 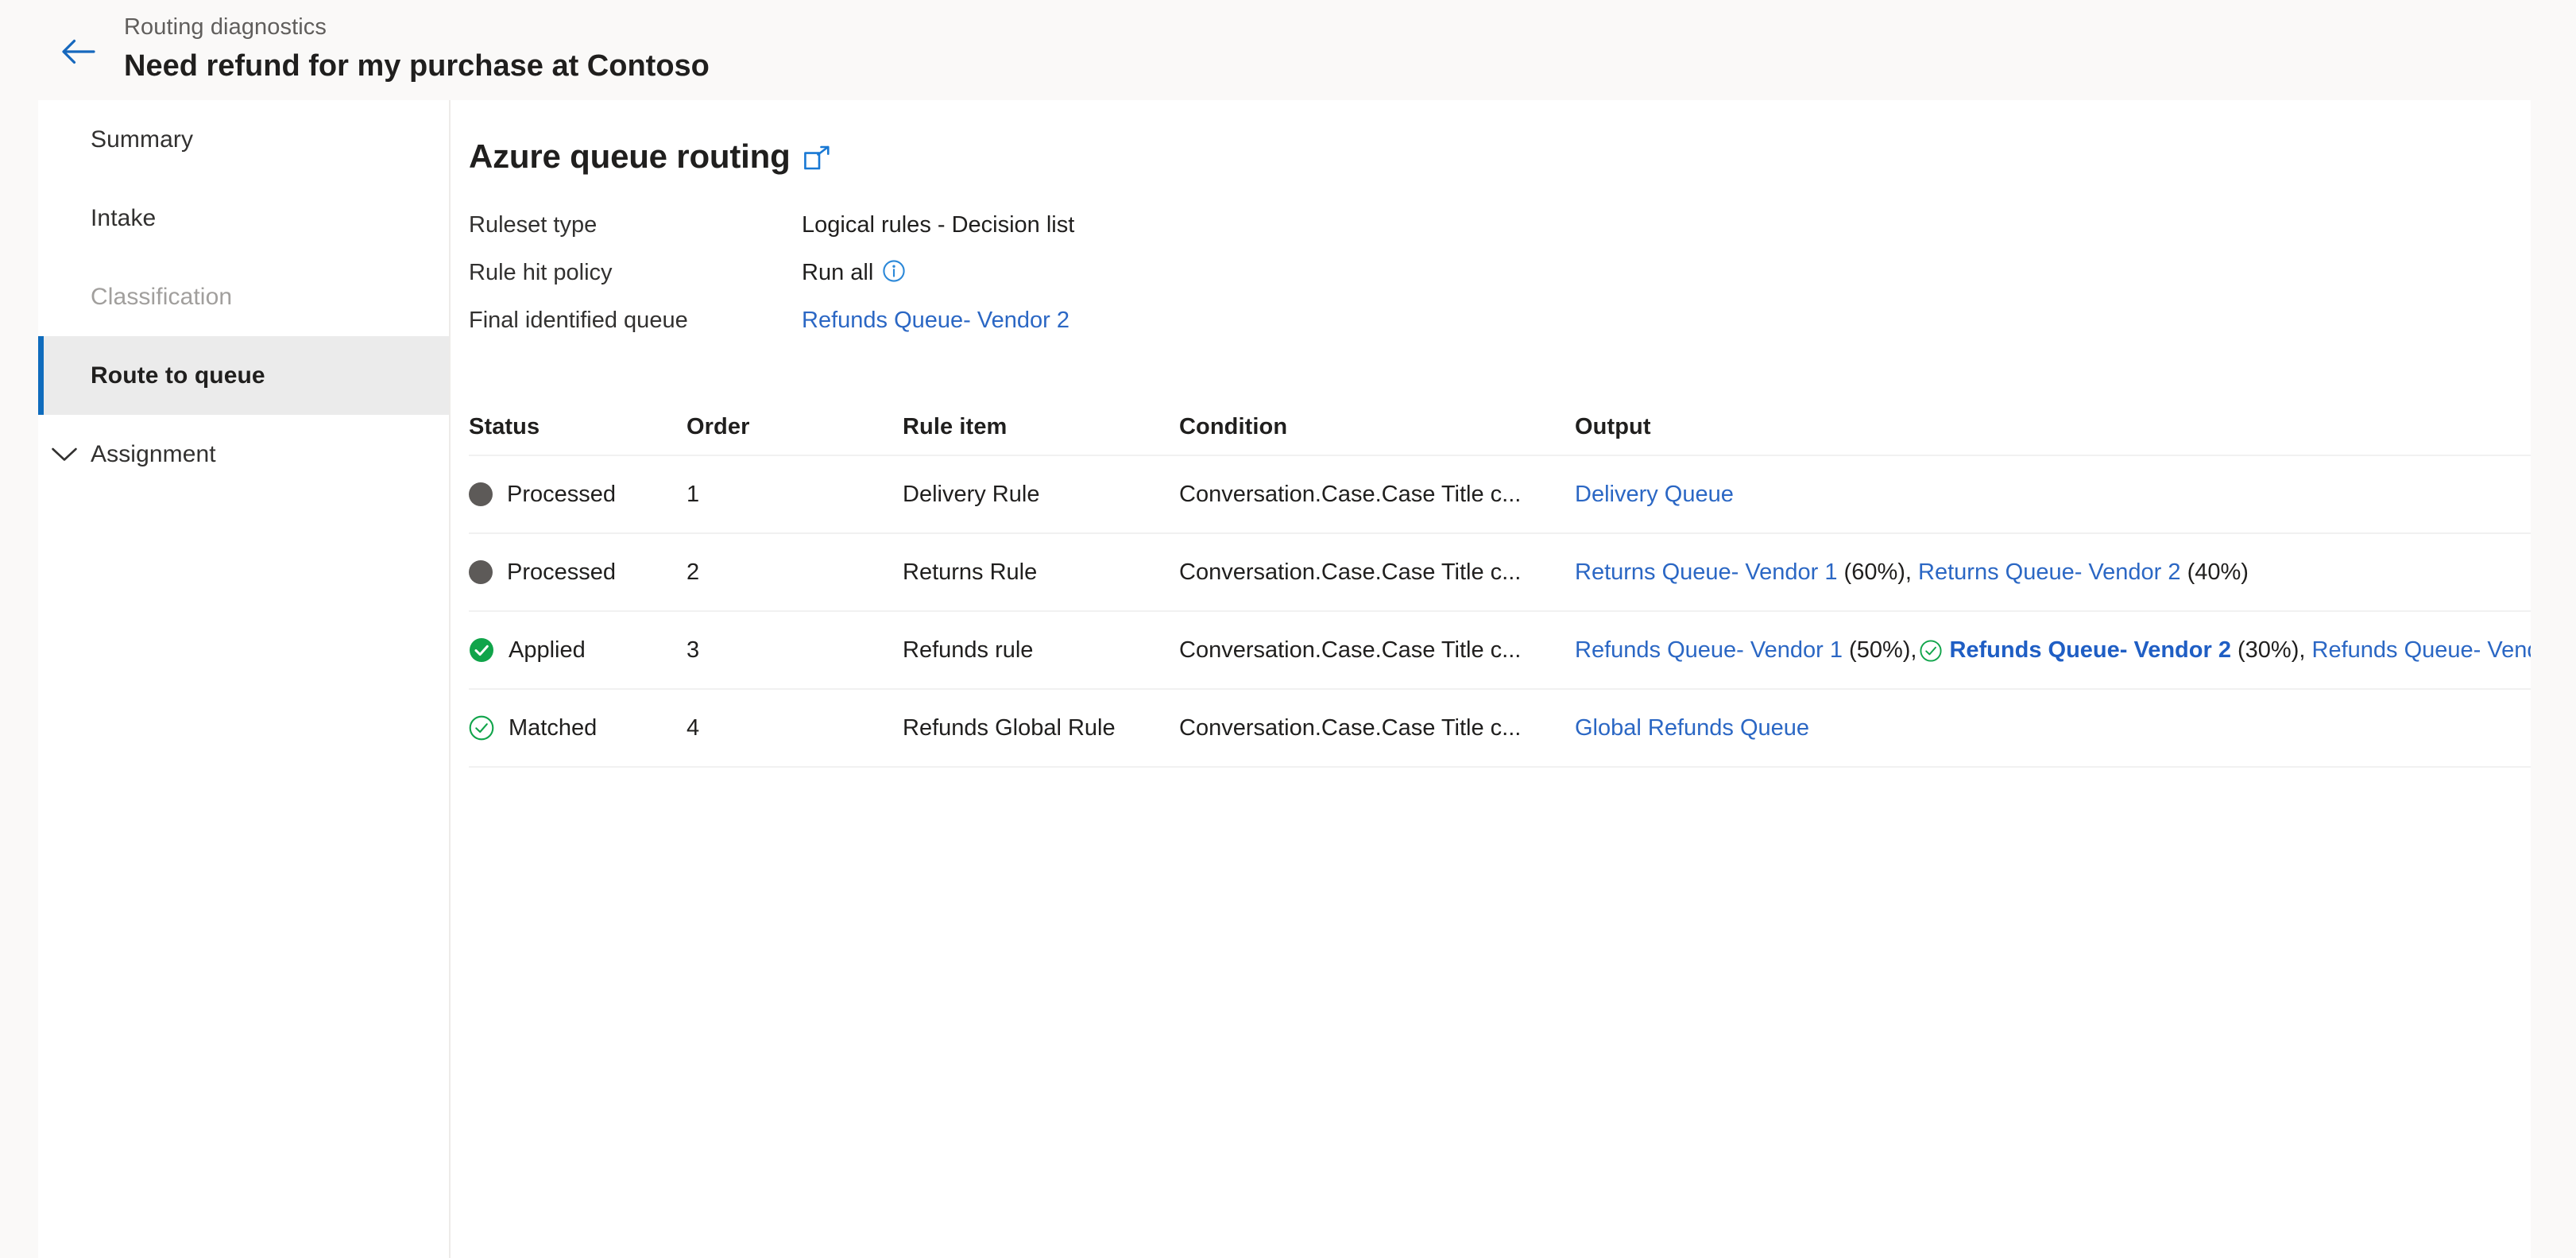 What do you see at coordinates (2053, 427) in the screenshot?
I see `column-header-output: Output` at bounding box center [2053, 427].